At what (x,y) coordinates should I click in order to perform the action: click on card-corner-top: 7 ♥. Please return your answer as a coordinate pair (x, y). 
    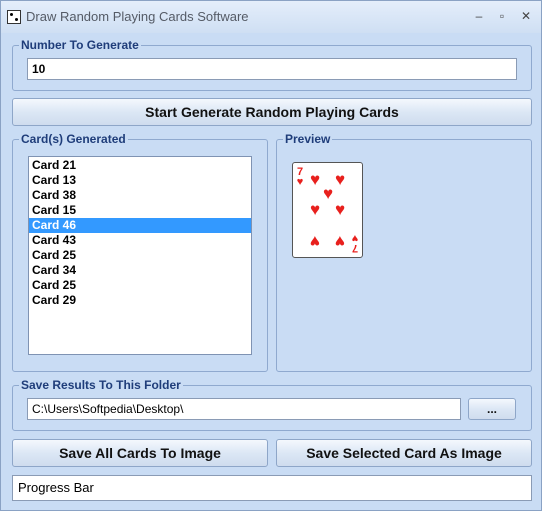
    Looking at the image, I should click on (300, 177).